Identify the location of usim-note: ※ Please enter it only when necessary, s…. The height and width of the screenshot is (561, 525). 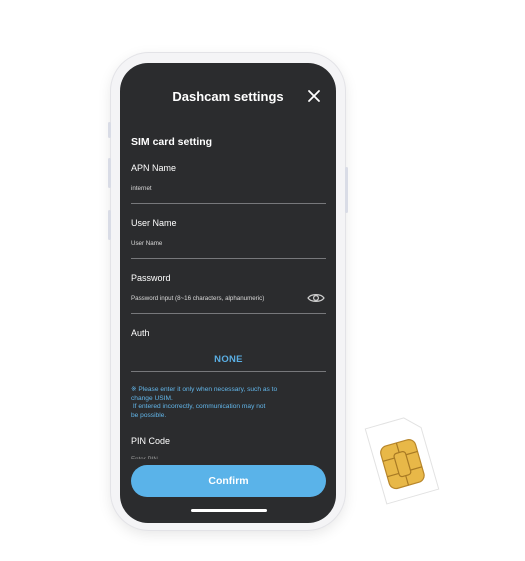
(222, 403).